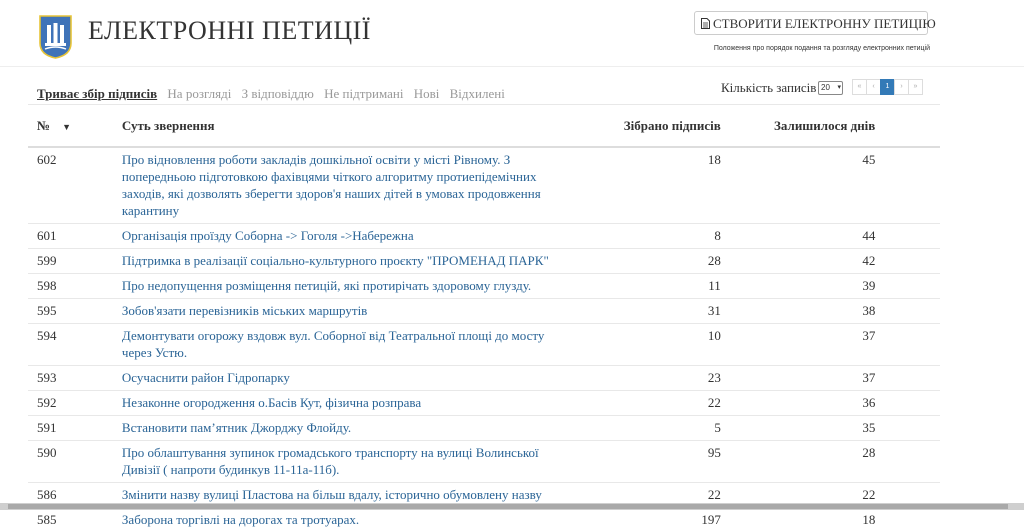  Describe the element at coordinates (66, 127) in the screenshot. I see `sort-down-icon: ▼` at that location.